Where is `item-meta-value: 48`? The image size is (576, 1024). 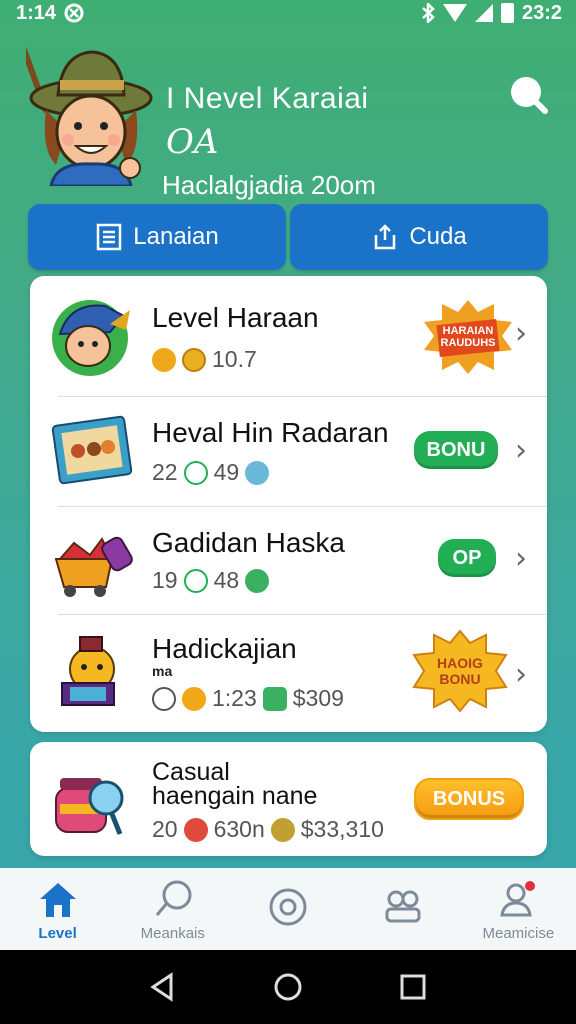 item-meta-value: 48 is located at coordinates (226, 580).